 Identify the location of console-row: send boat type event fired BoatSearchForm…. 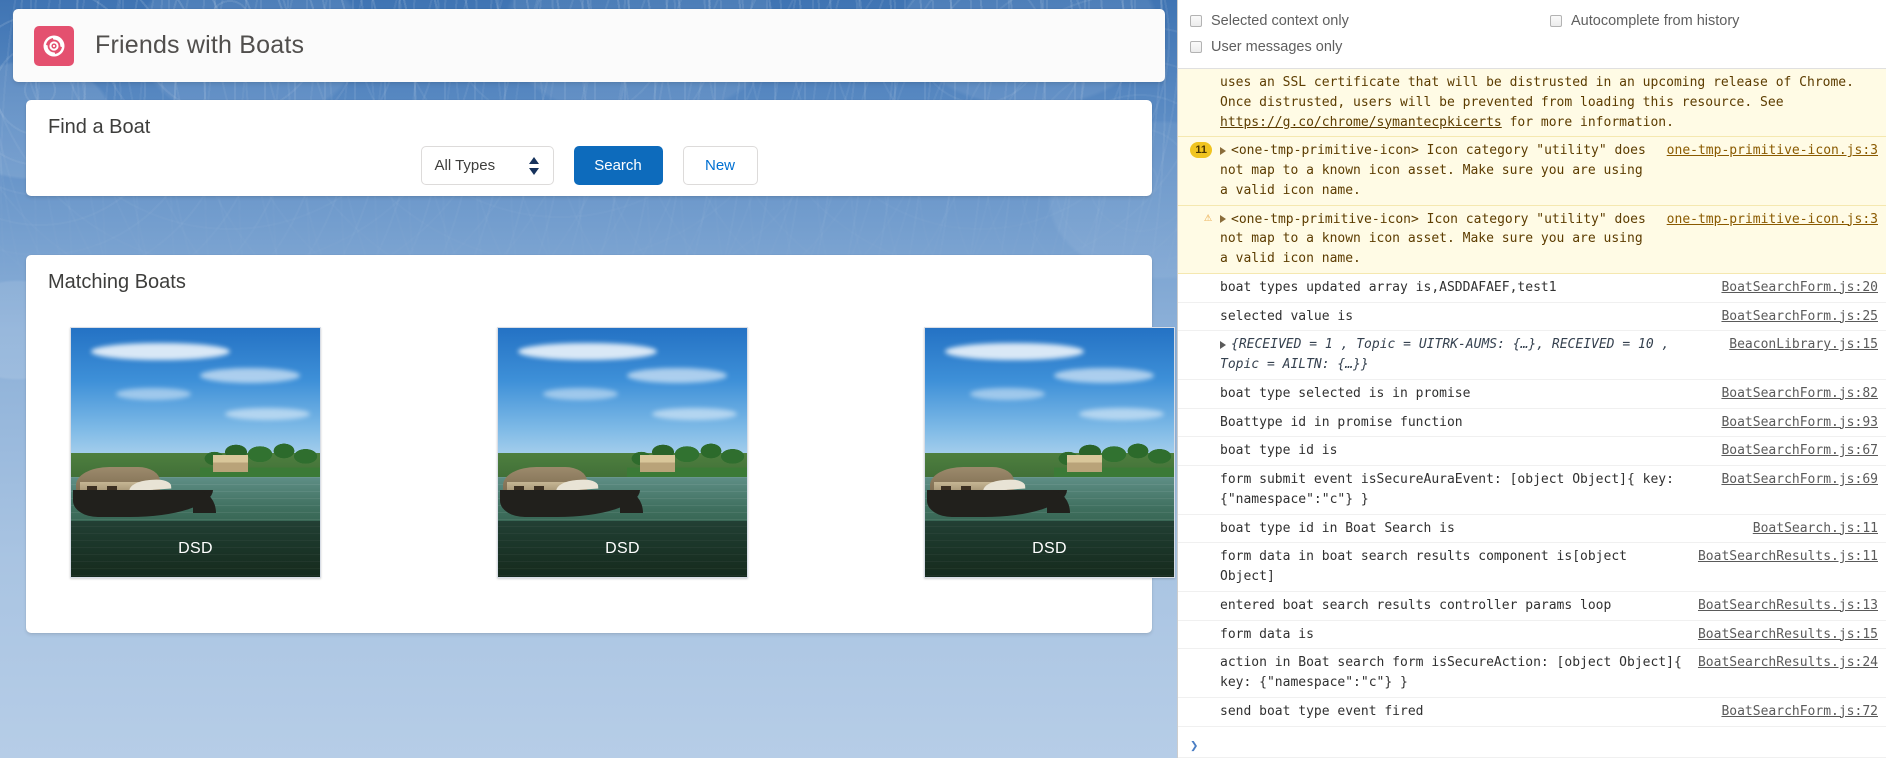
(1532, 712).